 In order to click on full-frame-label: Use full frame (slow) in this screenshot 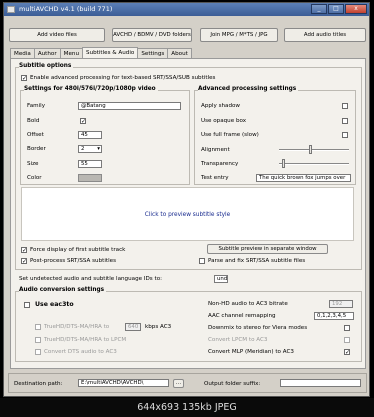, I will do `click(230, 135)`.